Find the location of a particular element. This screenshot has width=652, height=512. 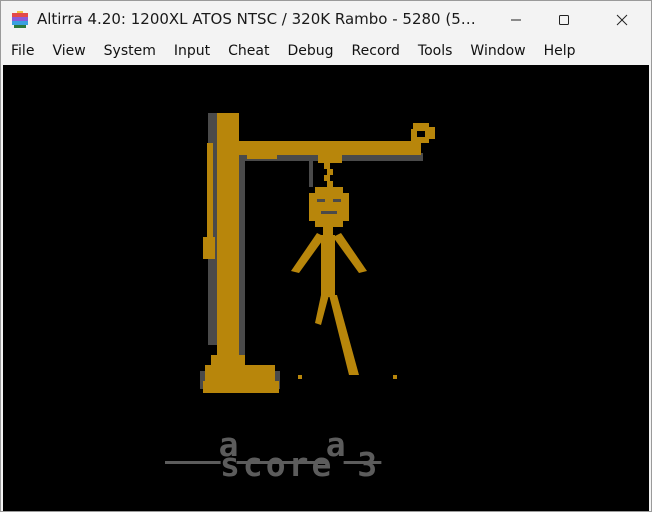

menu-view: View is located at coordinates (68, 51).